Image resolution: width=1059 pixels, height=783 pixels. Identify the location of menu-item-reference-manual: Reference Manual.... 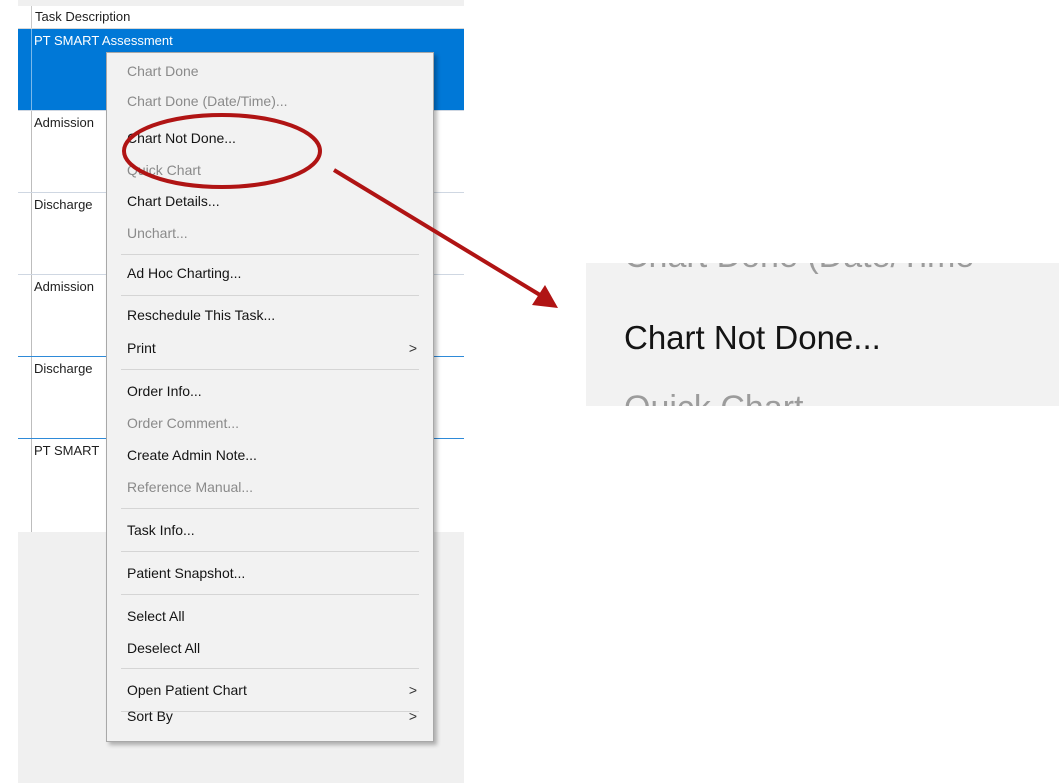
(270, 487).